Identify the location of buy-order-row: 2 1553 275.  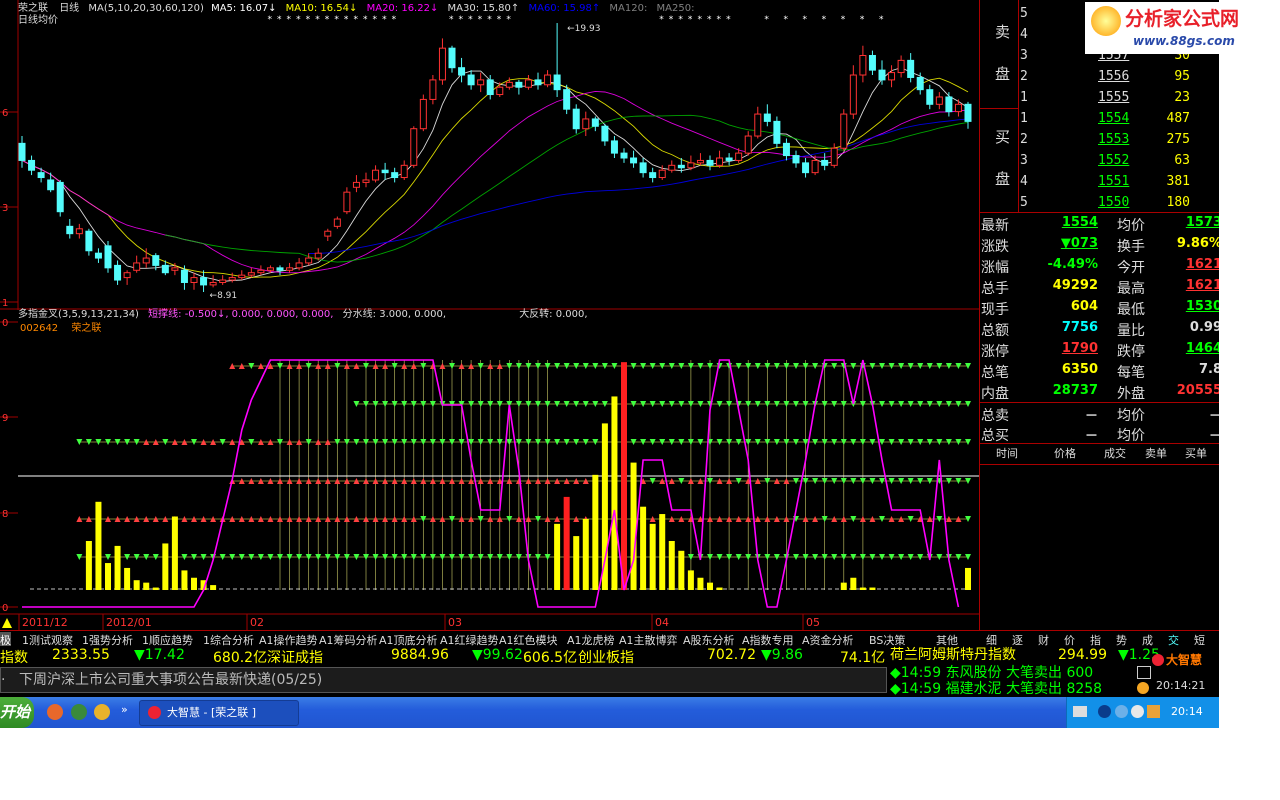
(1099, 139).